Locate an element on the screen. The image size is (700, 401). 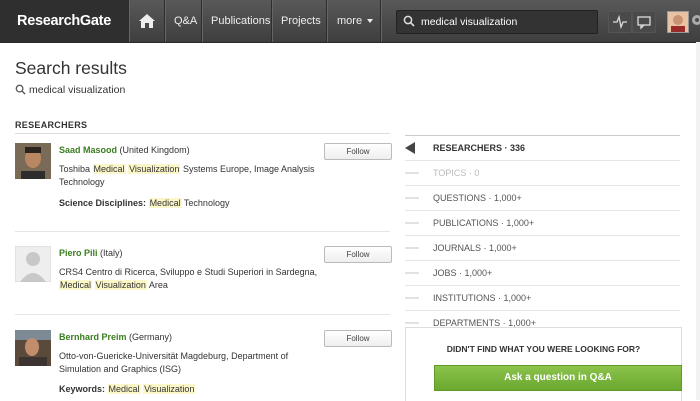
user-avatar-image is located at coordinates (678, 22).